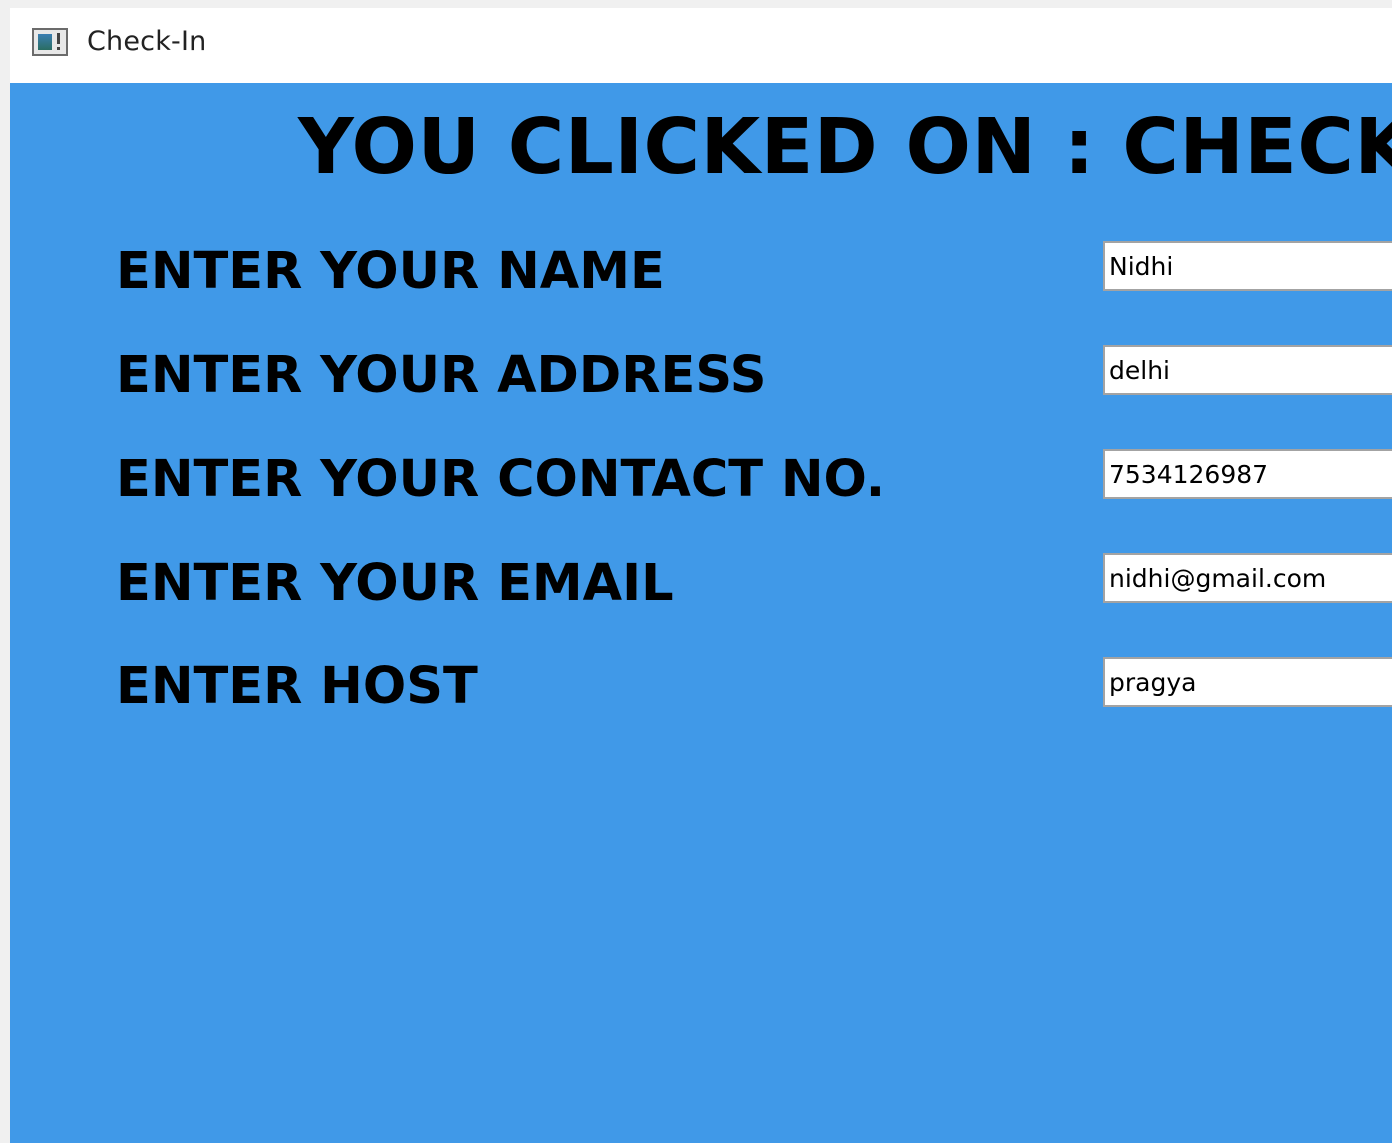  Describe the element at coordinates (701, 45) in the screenshot. I see `title-bar: Check-In` at that location.